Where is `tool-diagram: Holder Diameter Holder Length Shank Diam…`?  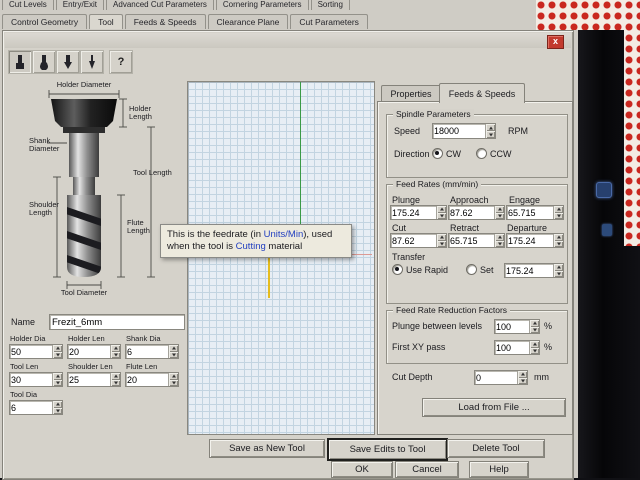
tool-diagram: Holder Diameter Holder Length Shank Diam… is located at coordinates (104, 195).